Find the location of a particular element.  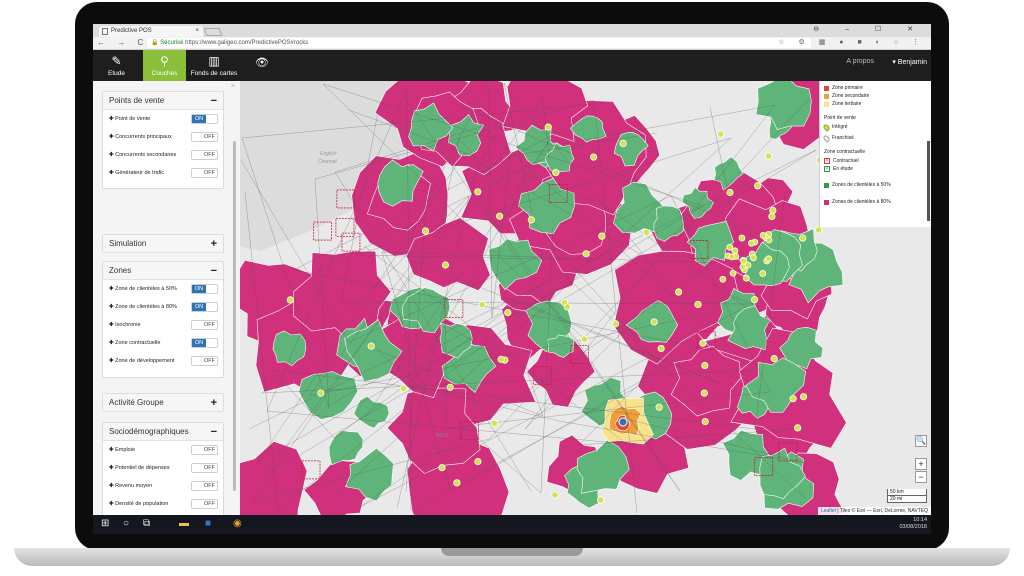

close-icon: × is located at coordinates (233, 86).